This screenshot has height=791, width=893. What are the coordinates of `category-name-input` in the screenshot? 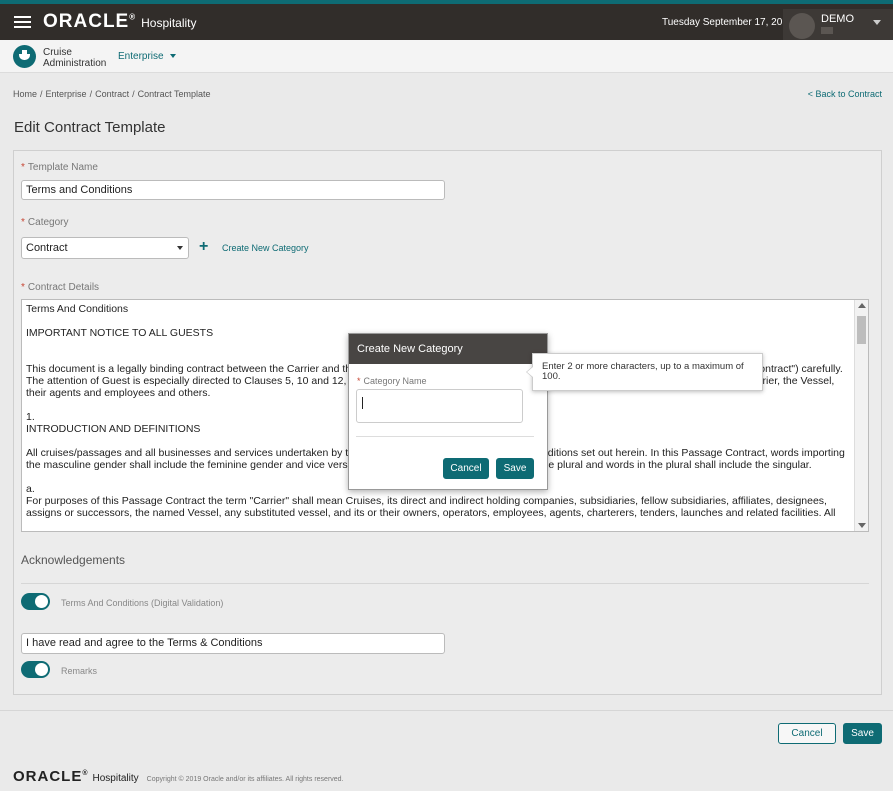 It's located at (439, 406).